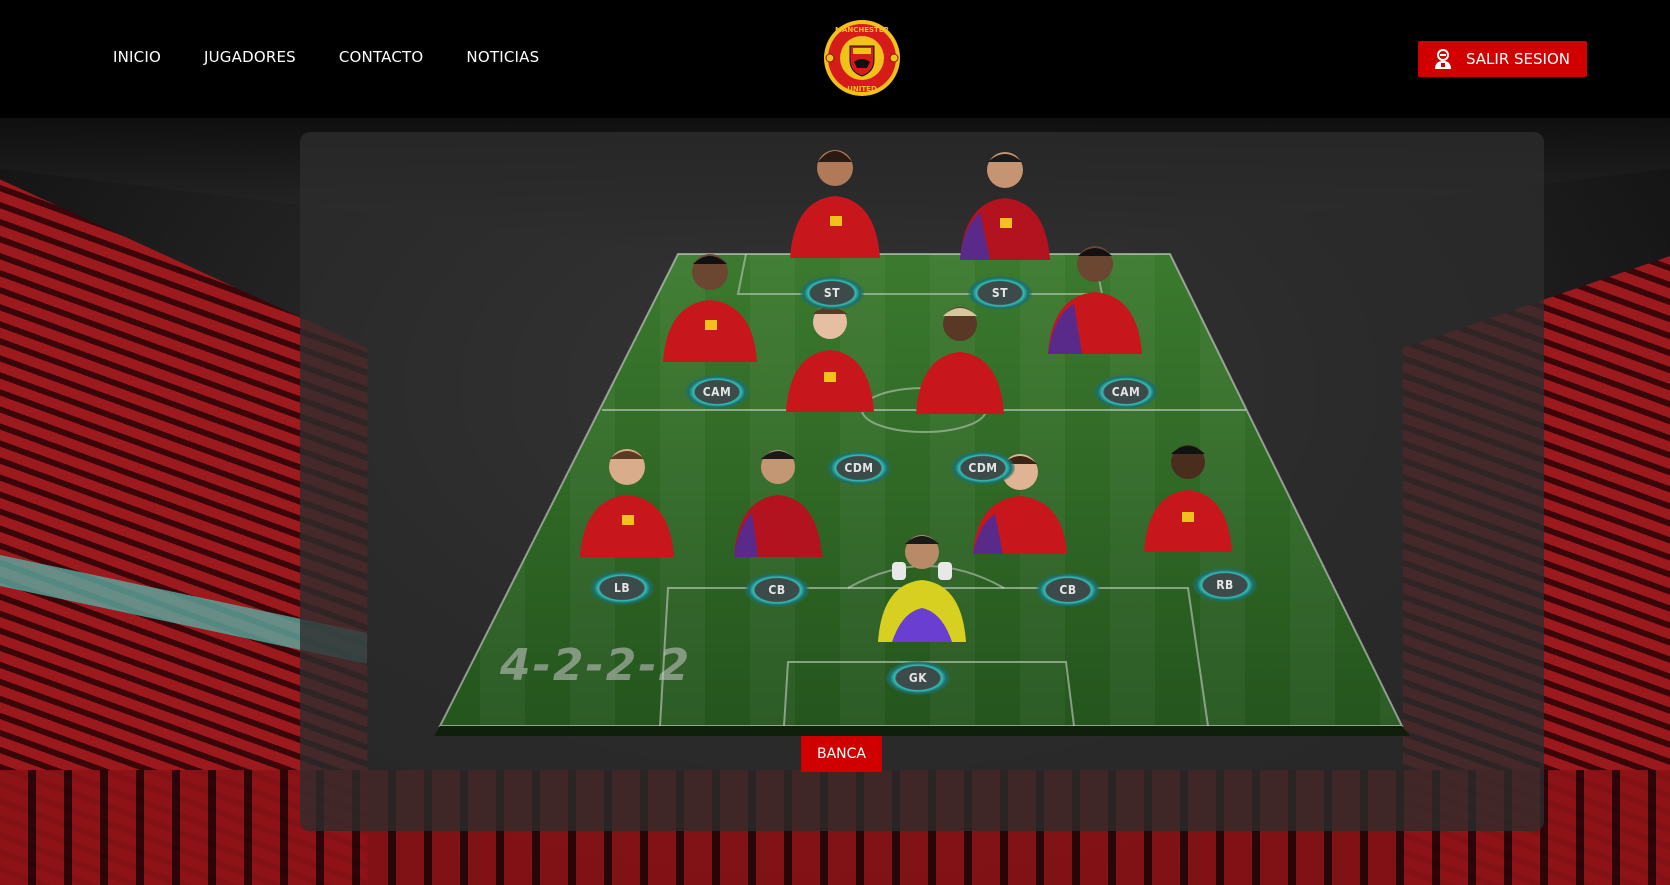 The width and height of the screenshot is (1670, 885). Describe the element at coordinates (1443, 59) in the screenshot. I see `user-logout-icon` at that location.